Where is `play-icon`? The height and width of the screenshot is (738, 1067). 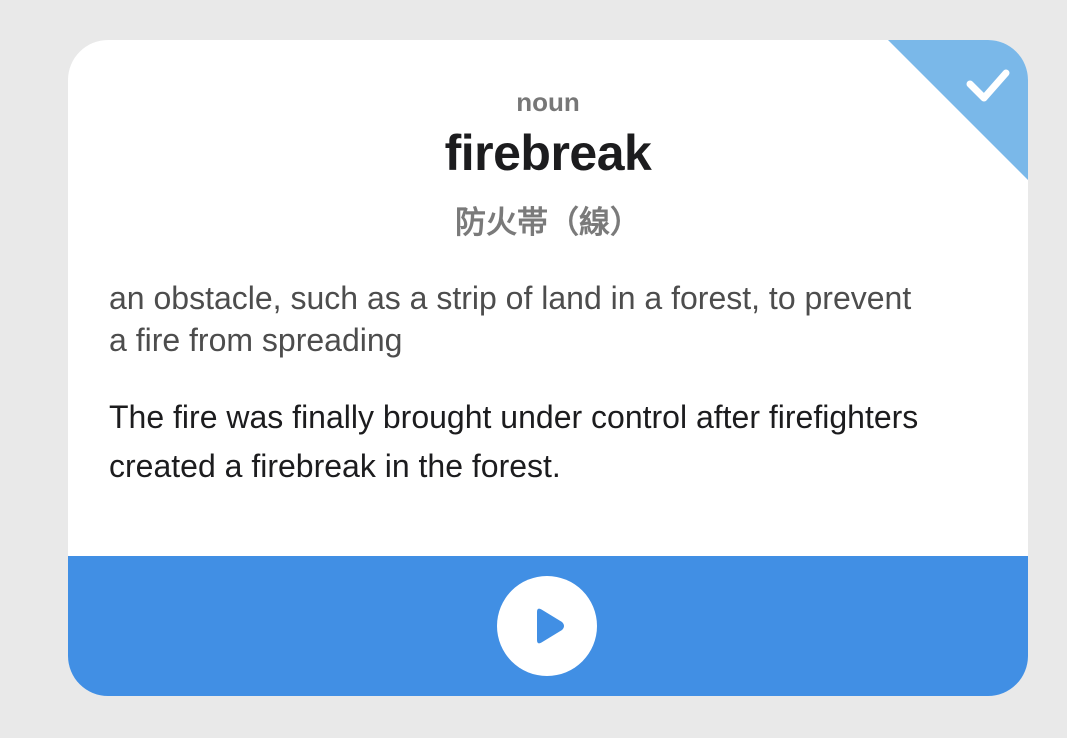
play-icon is located at coordinates (550, 626).